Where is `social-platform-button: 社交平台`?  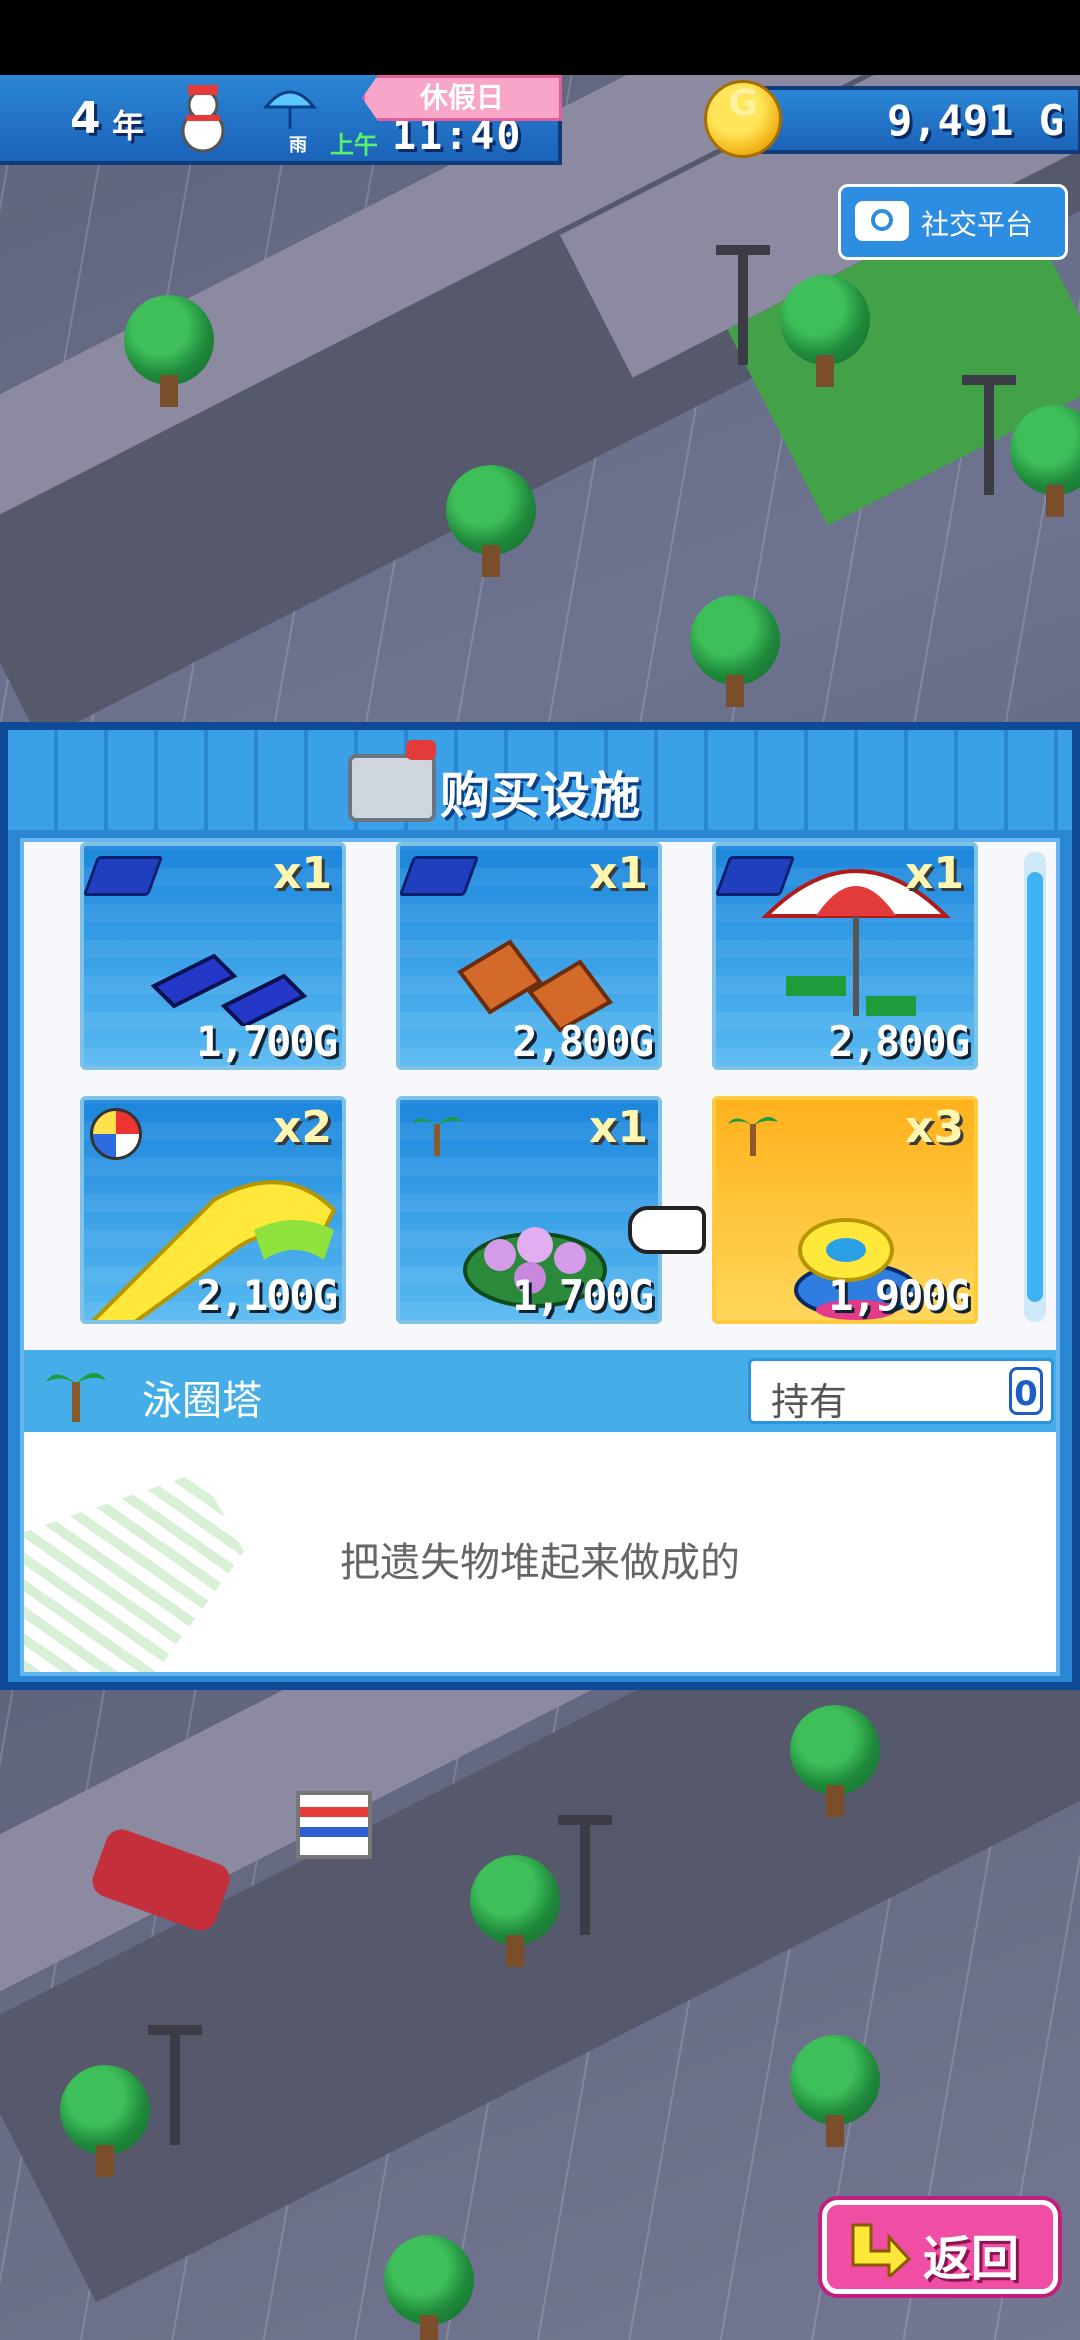
social-platform-button: 社交平台 is located at coordinates (953, 222).